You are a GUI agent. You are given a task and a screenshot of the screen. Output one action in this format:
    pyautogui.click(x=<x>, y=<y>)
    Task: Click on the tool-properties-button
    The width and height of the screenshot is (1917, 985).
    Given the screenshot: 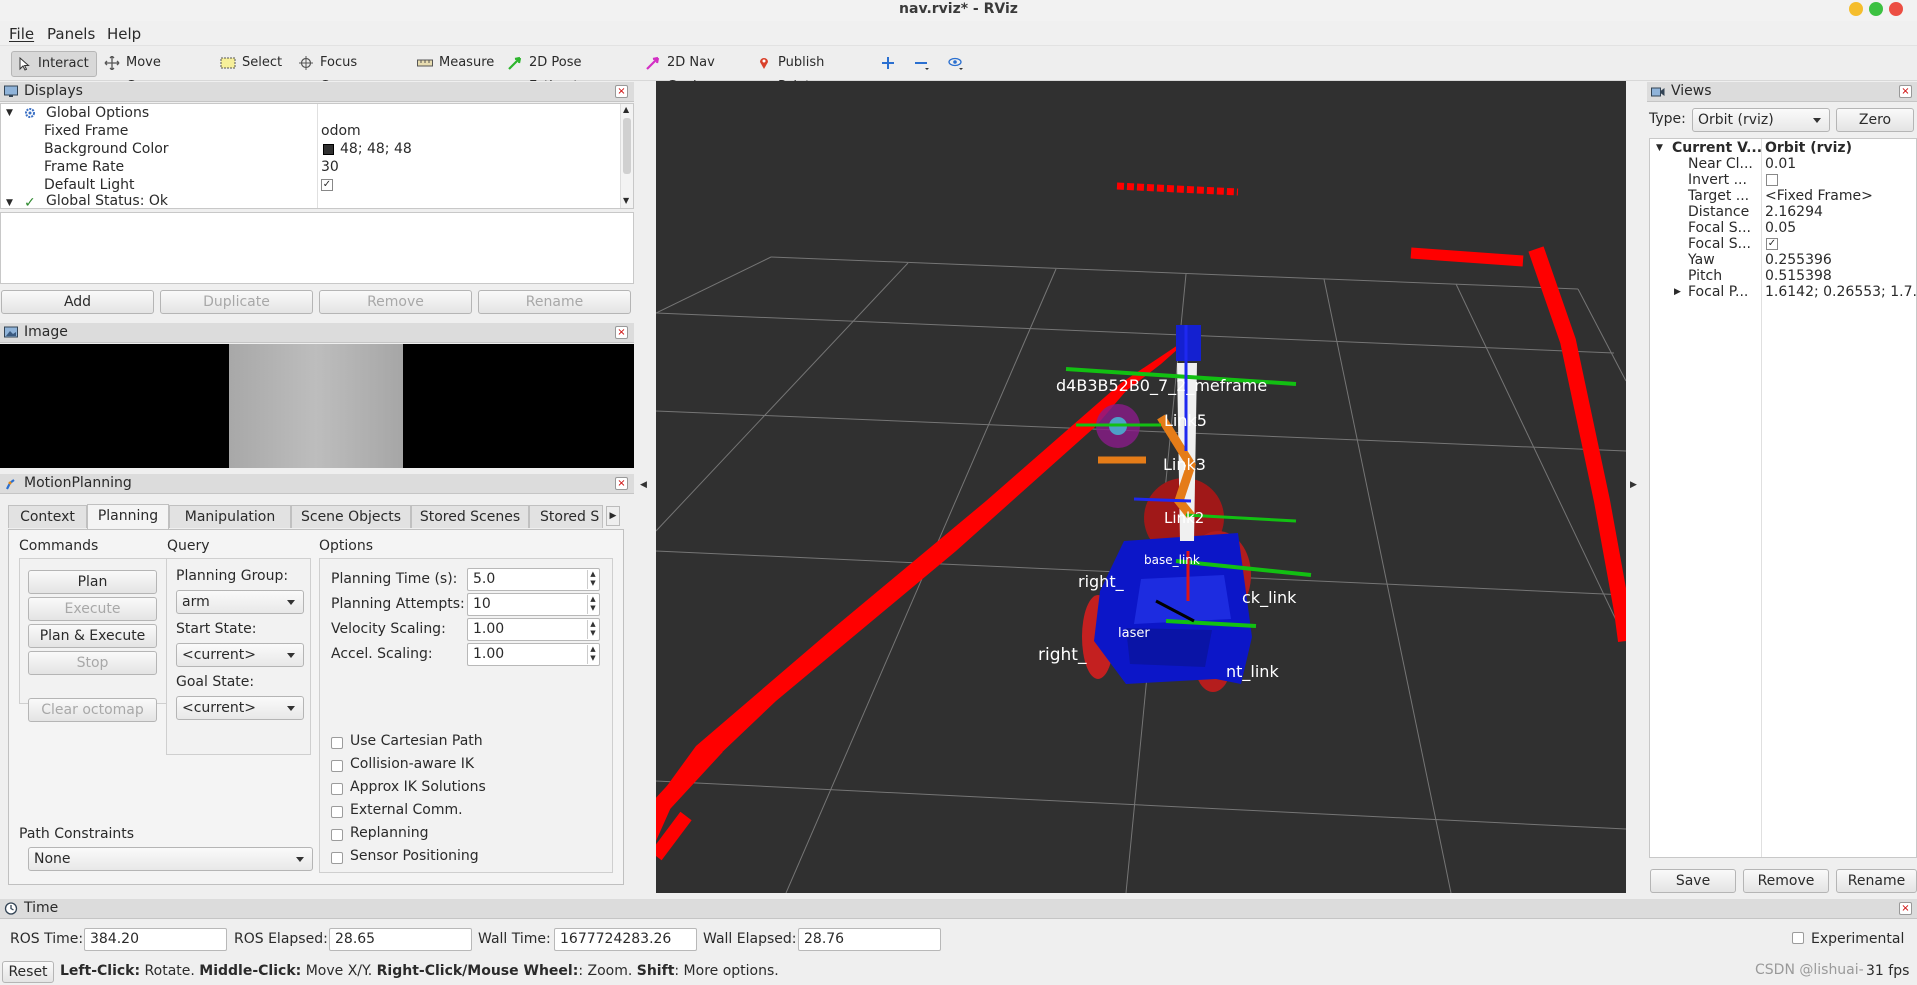 What is the action you would take?
    pyautogui.click(x=956, y=64)
    